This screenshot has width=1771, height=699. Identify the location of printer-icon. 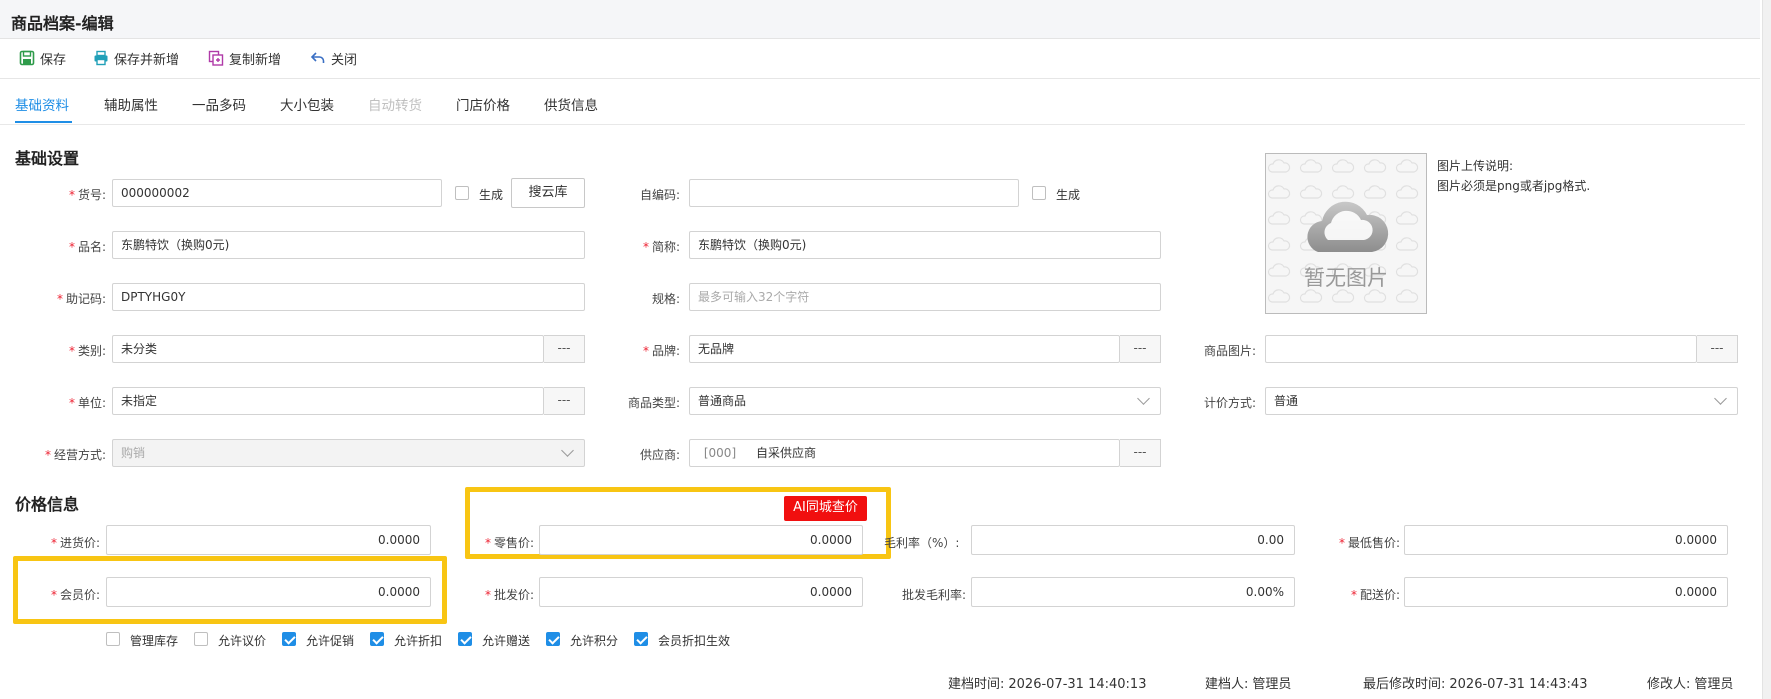
(101, 58).